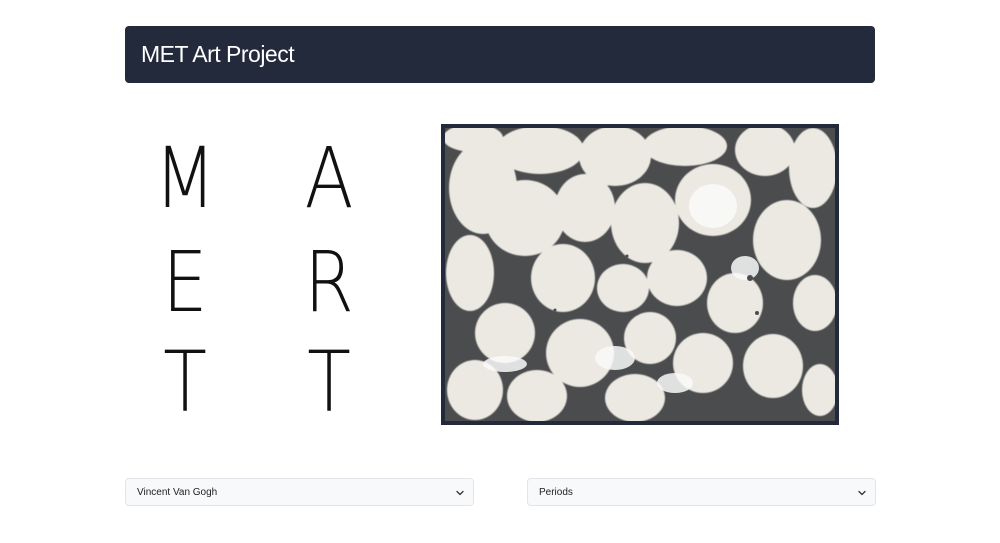 The width and height of the screenshot is (1000, 543). I want to click on met-art-logo: M A E R T T, so click(265, 276).